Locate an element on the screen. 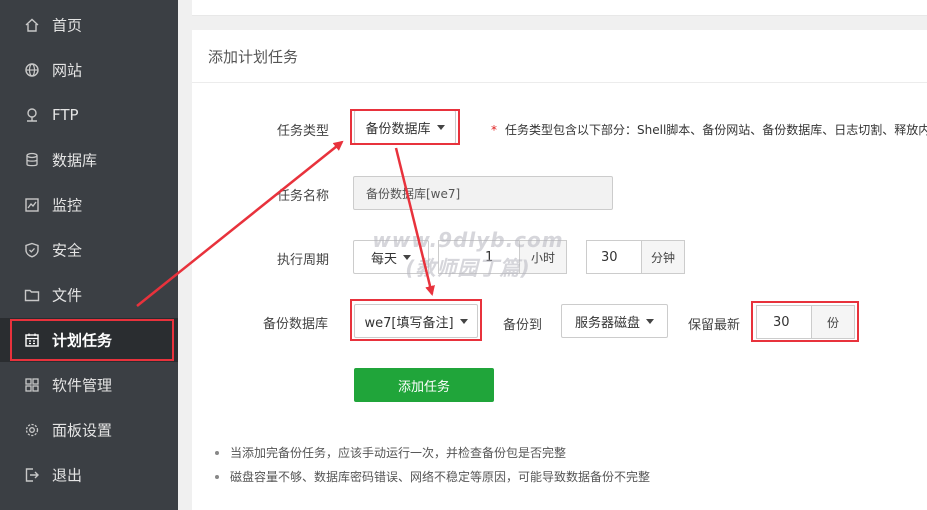  sidebar-item-label: 文件 is located at coordinates (67, 295).